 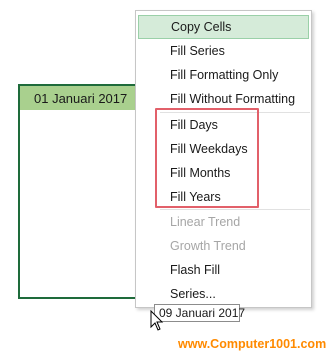 I want to click on mouse-pointer-icon, so click(x=157, y=320).